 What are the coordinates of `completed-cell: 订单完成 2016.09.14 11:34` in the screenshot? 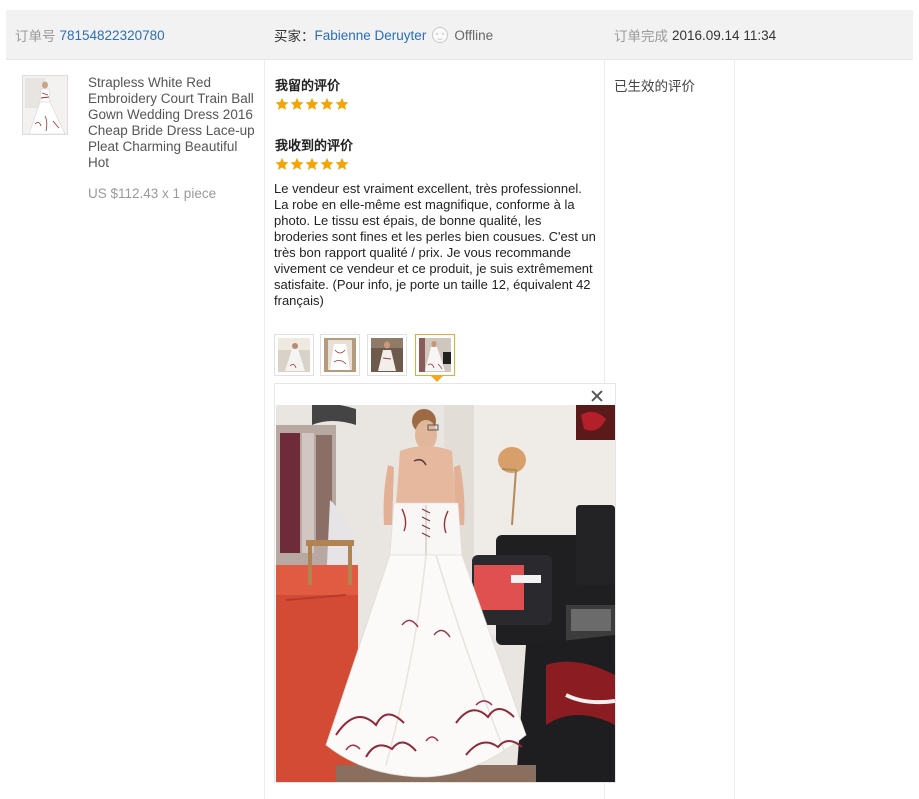 It's located at (695, 35).